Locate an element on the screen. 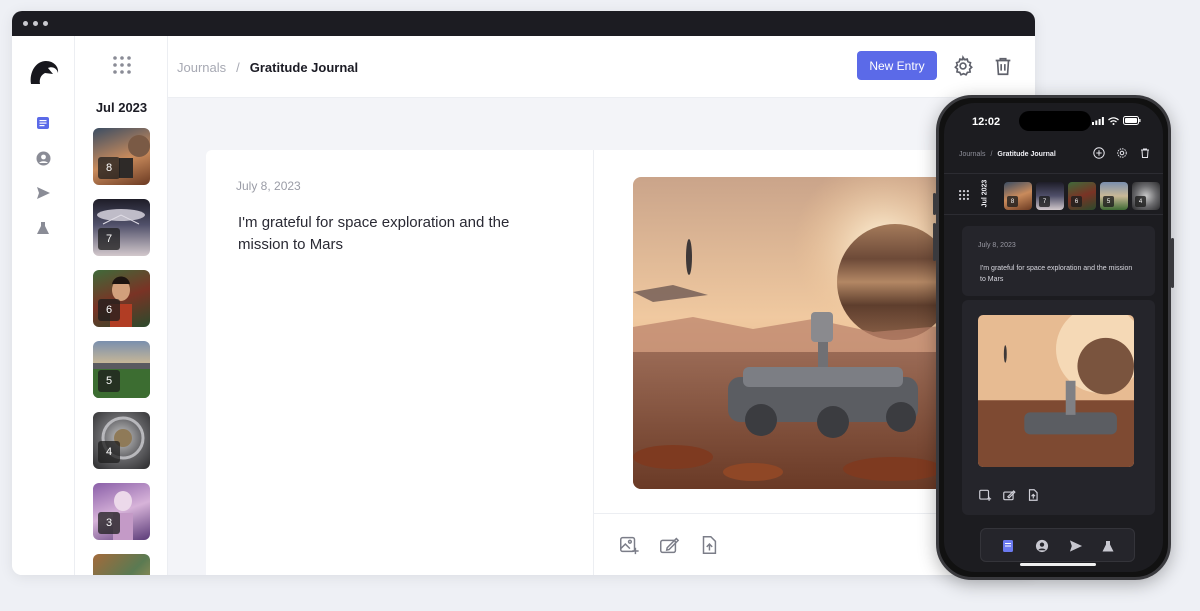  phone-month-label: Jul 2023 is located at coordinates (985, 193).